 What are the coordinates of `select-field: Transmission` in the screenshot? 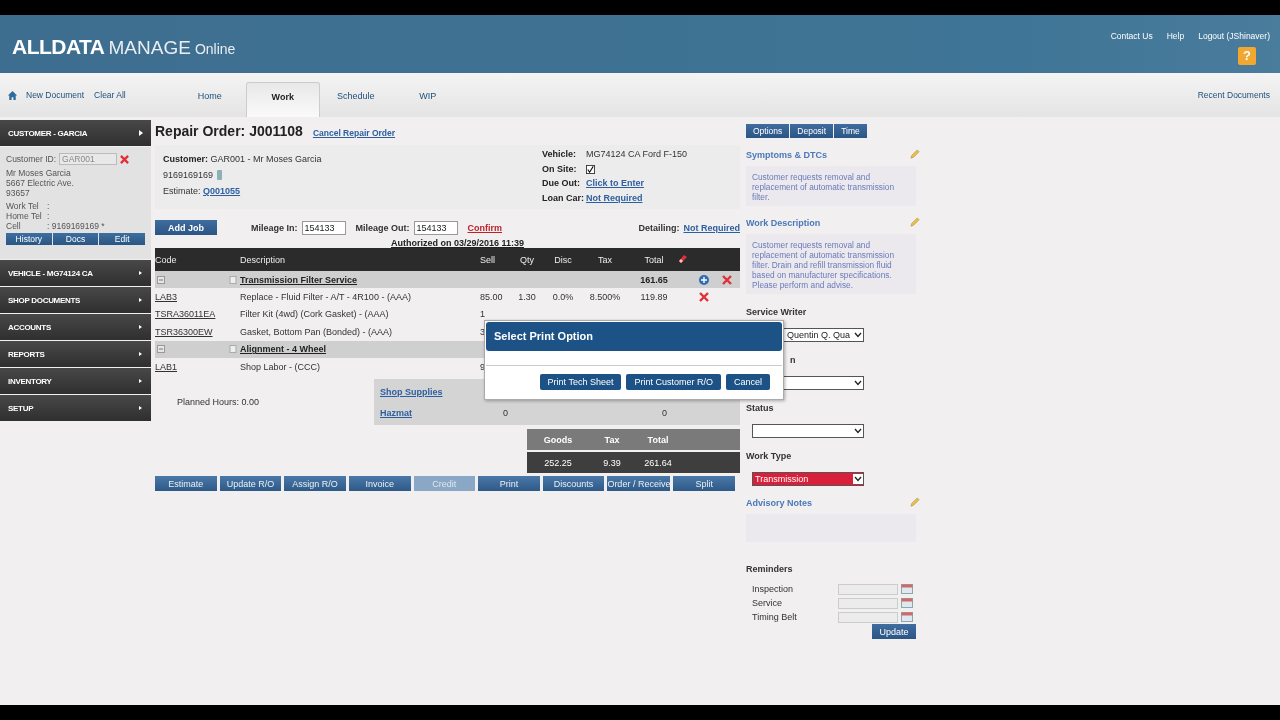 It's located at (808, 479).